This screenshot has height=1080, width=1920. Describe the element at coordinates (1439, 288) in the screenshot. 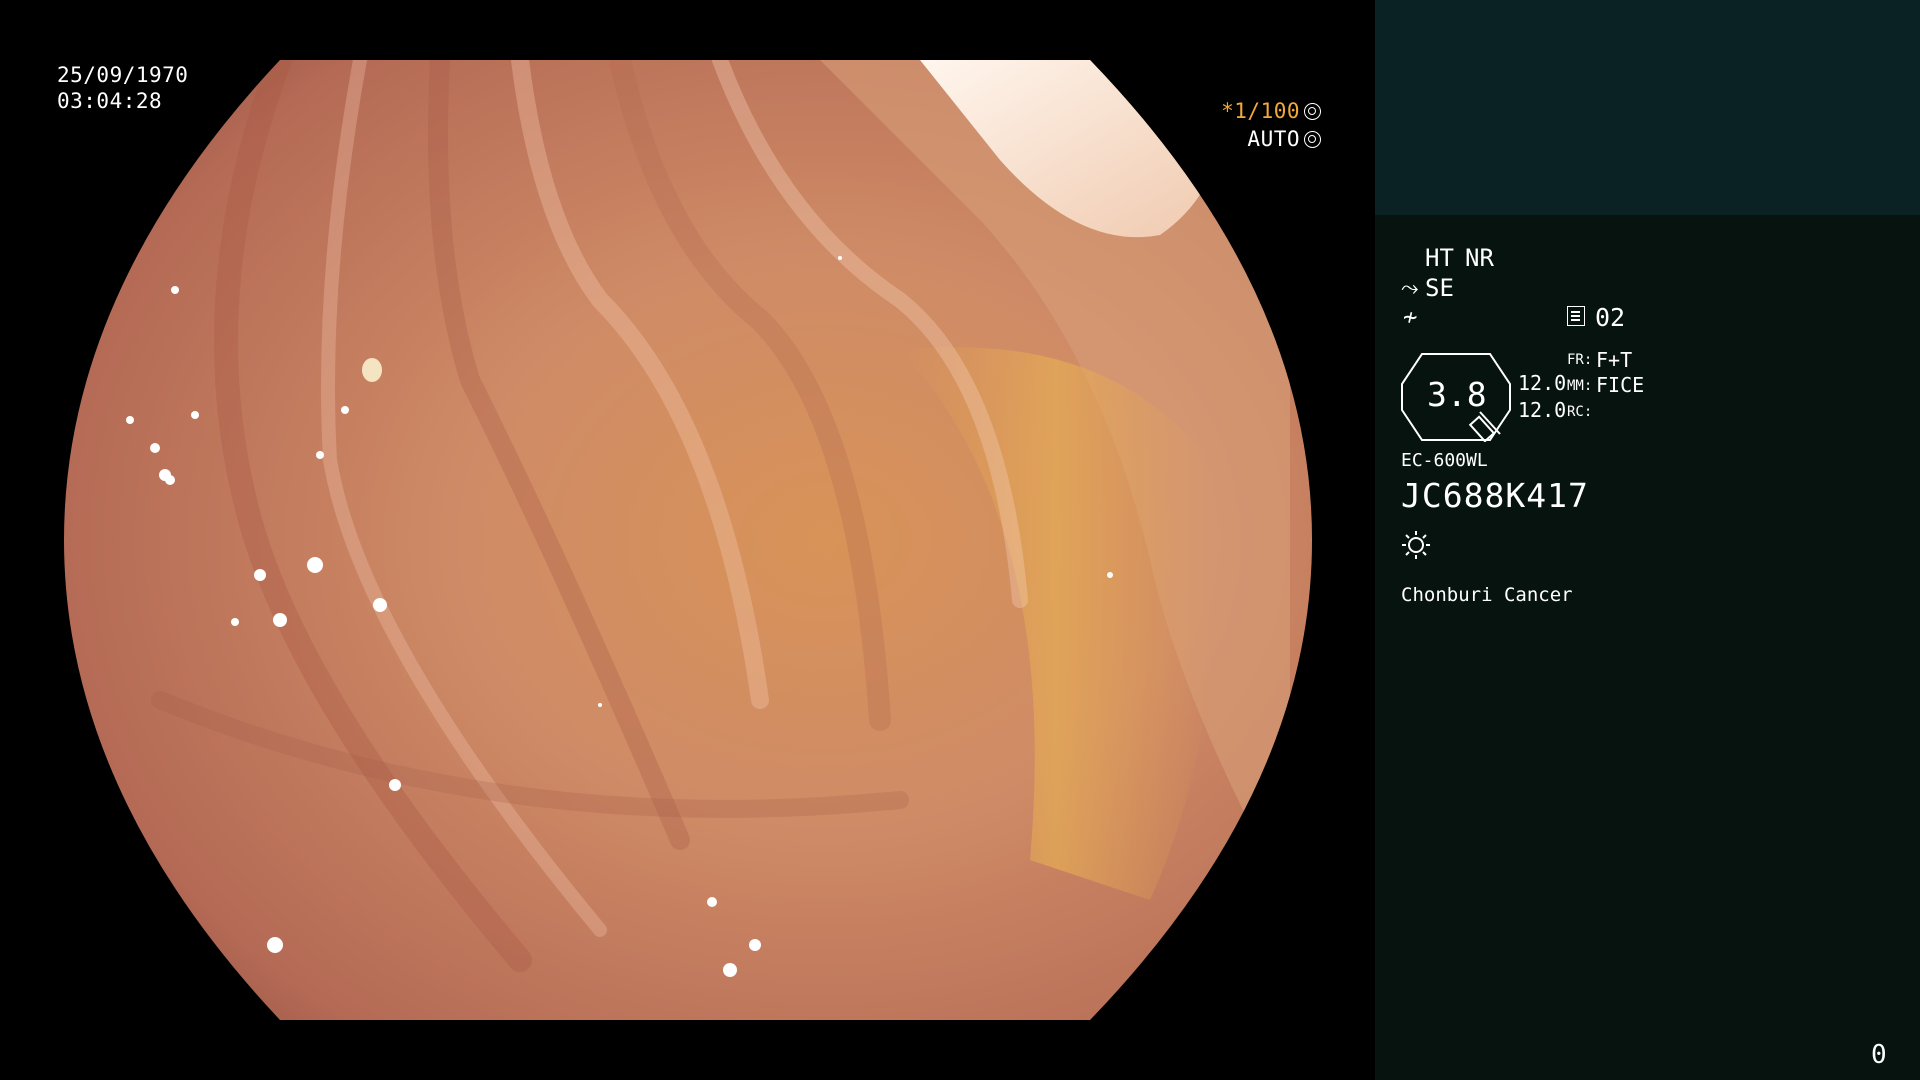

I see `se-indicator: SE` at that location.